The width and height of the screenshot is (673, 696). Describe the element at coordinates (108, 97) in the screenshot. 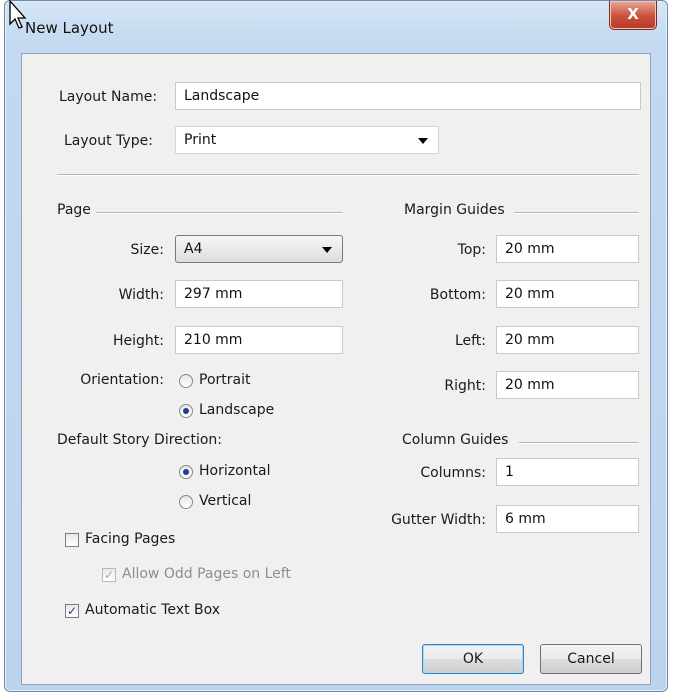

I see `layout-name-label: Layout Name:` at that location.